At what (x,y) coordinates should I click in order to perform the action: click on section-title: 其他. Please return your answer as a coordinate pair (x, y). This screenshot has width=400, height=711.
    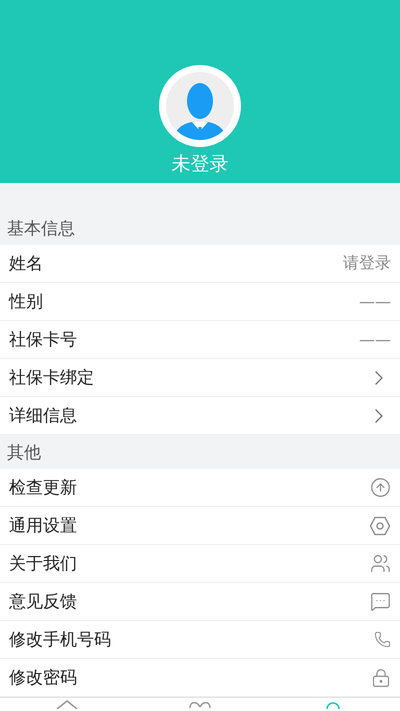
    Looking at the image, I should click on (24, 453).